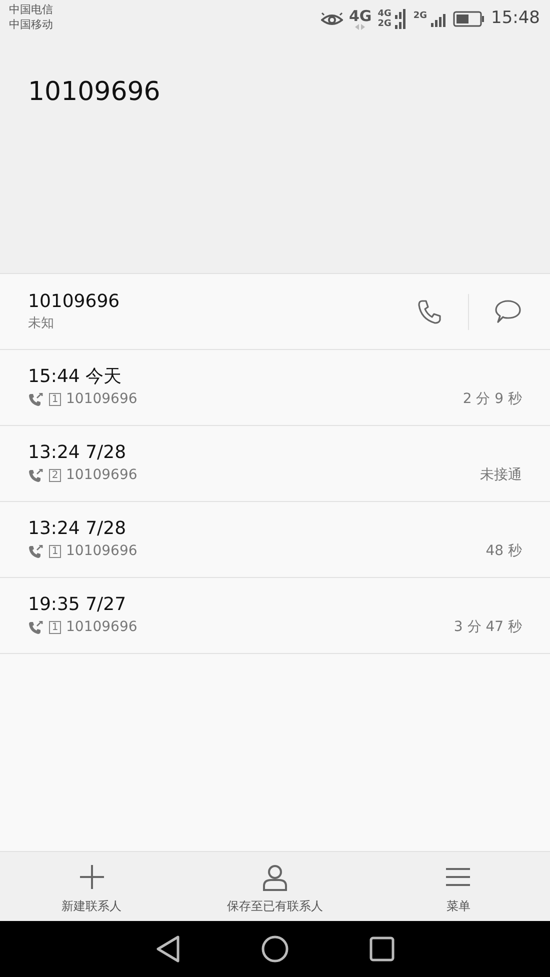  Describe the element at coordinates (31, 9) in the screenshot. I see `carrier-name: 中国电信` at that location.